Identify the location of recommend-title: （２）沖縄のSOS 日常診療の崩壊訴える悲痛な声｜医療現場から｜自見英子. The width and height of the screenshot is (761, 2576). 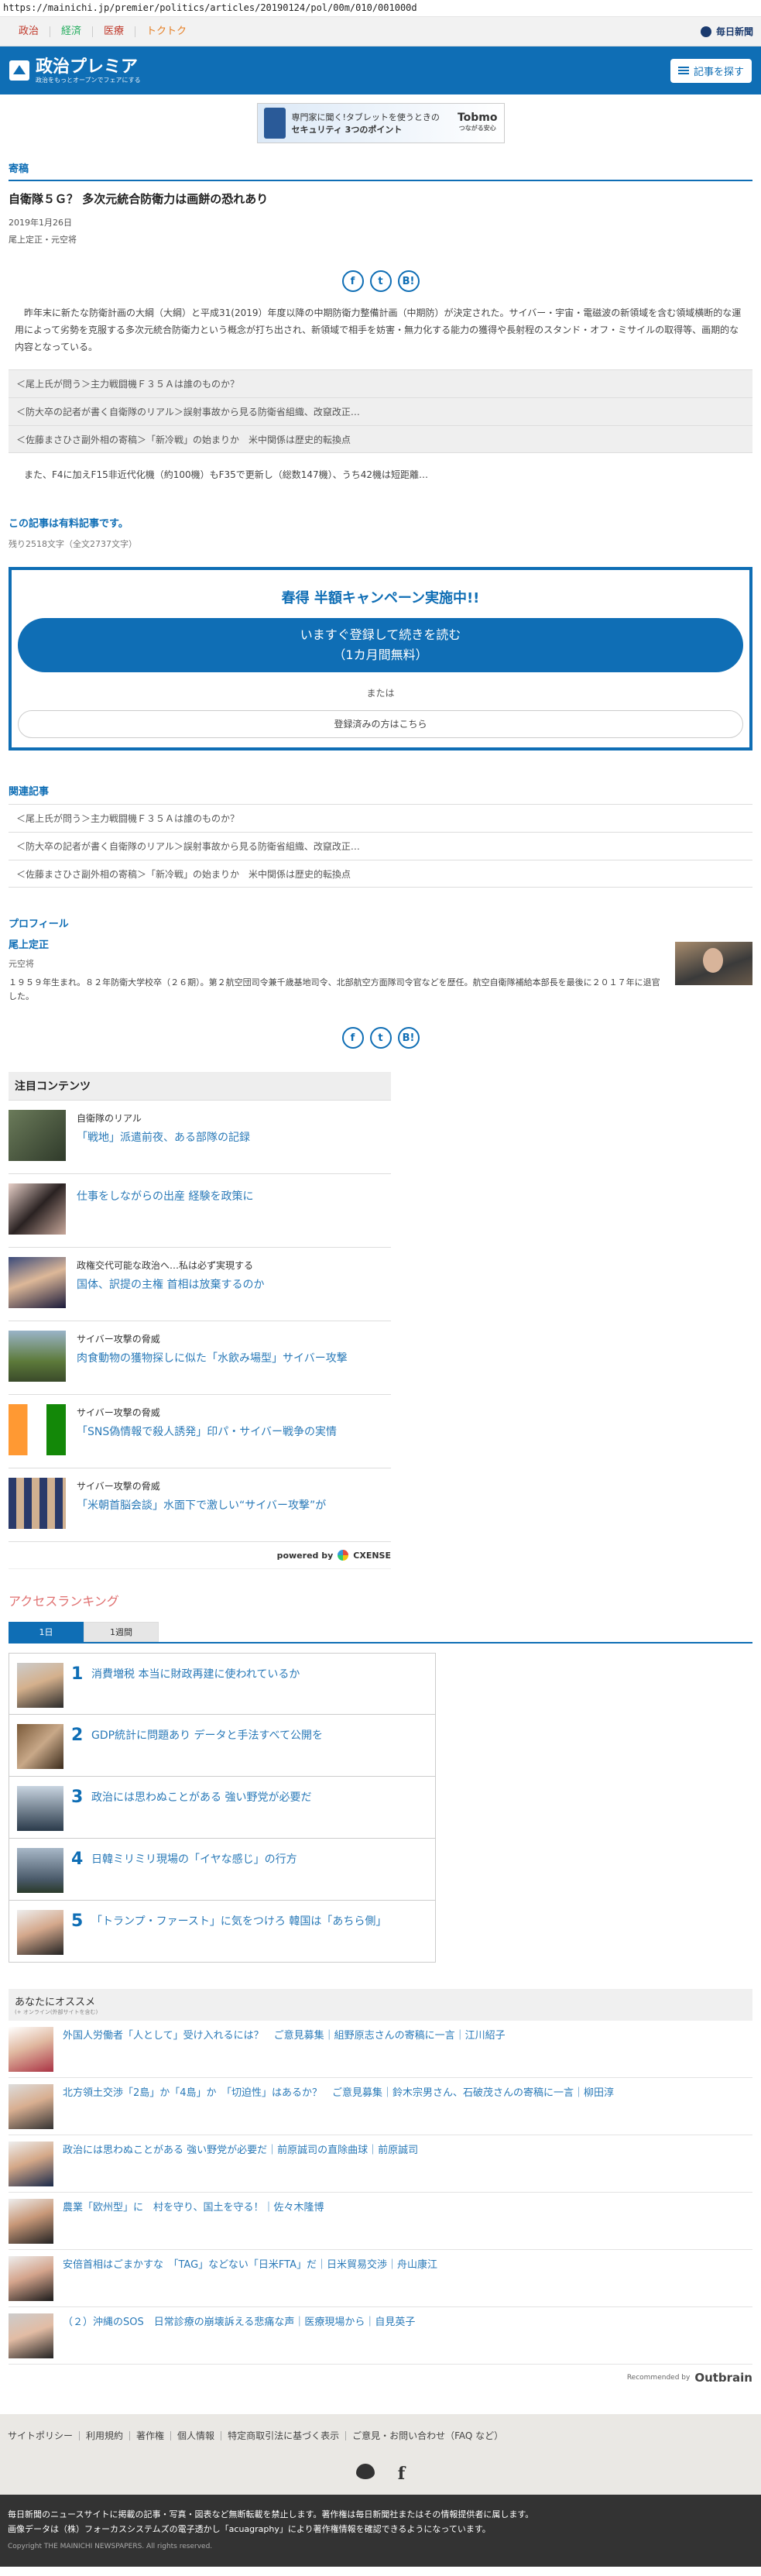
(239, 2334).